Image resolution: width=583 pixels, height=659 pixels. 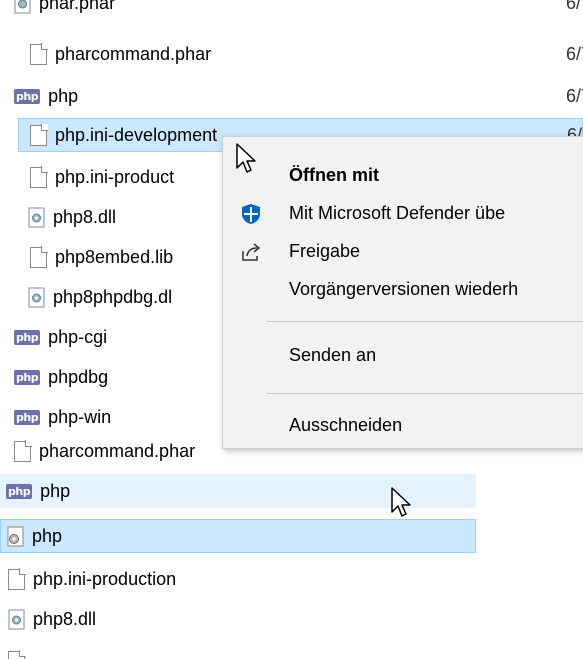 I want to click on list-item: php8phpdbg.dl, so click(x=111, y=297).